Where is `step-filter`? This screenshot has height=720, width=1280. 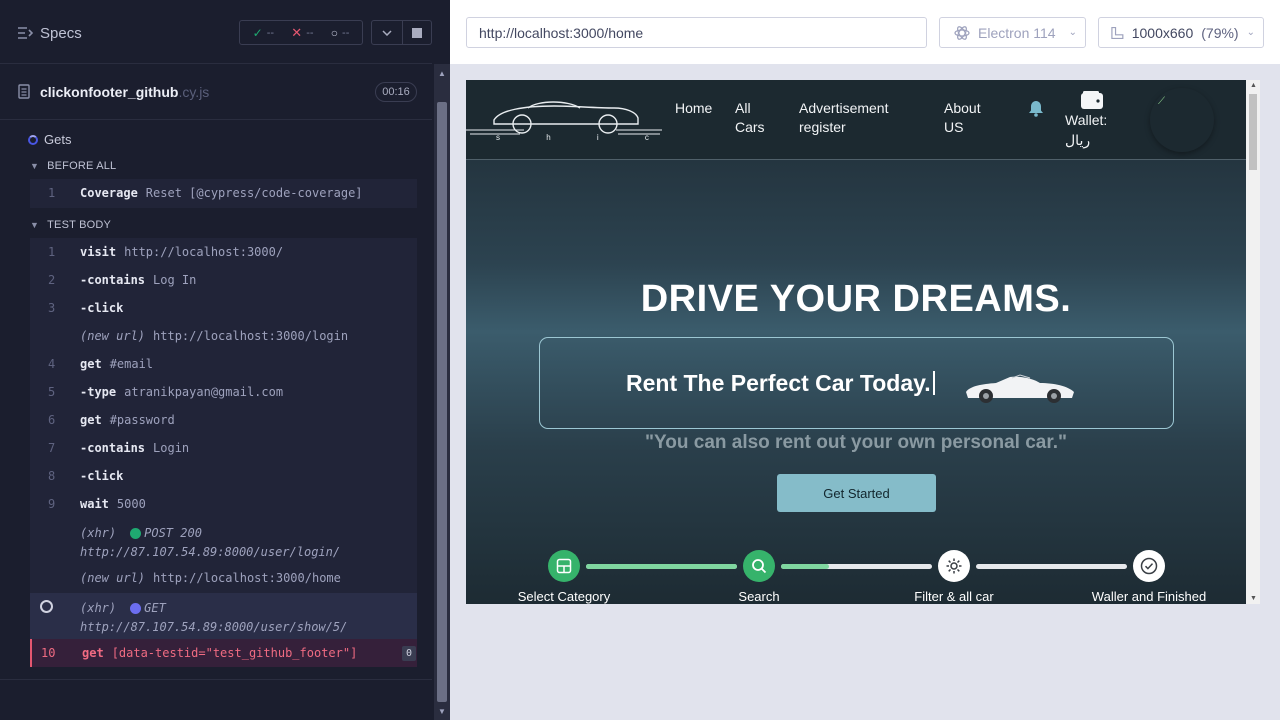
step-filter is located at coordinates (954, 566).